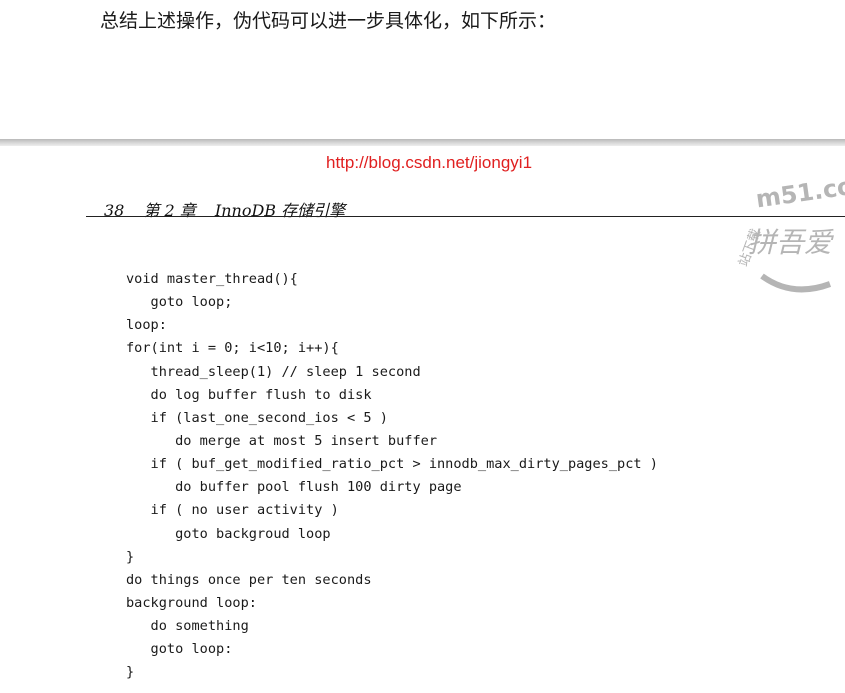 The height and width of the screenshot is (693, 845). Describe the element at coordinates (187, 626) in the screenshot. I see `code-line: do something` at that location.